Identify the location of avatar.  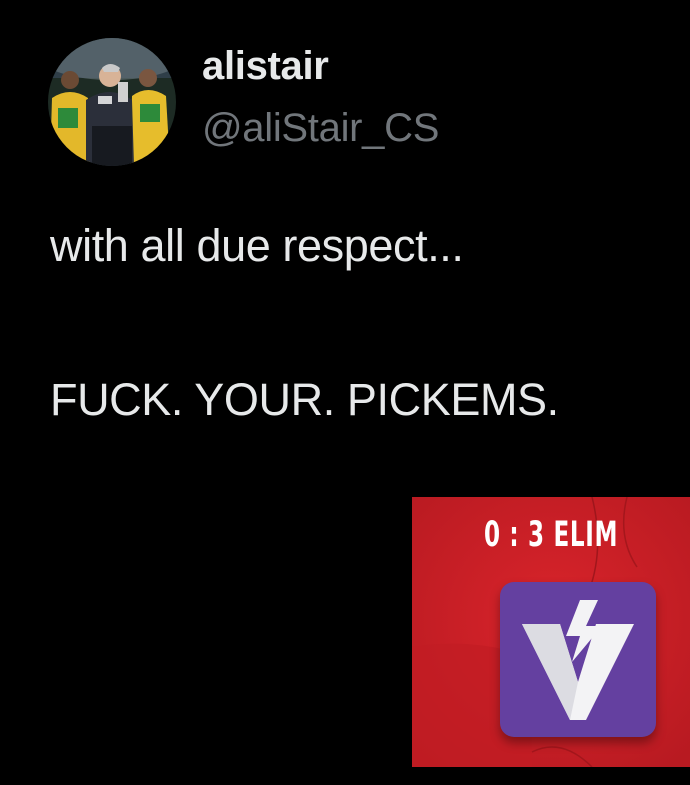
(112, 102).